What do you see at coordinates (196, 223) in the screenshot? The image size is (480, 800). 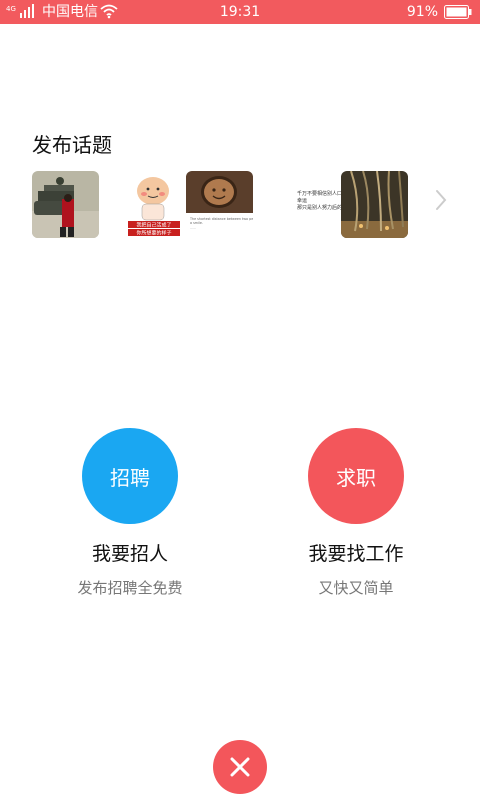 I see `svg-text: a smile.` at bounding box center [196, 223].